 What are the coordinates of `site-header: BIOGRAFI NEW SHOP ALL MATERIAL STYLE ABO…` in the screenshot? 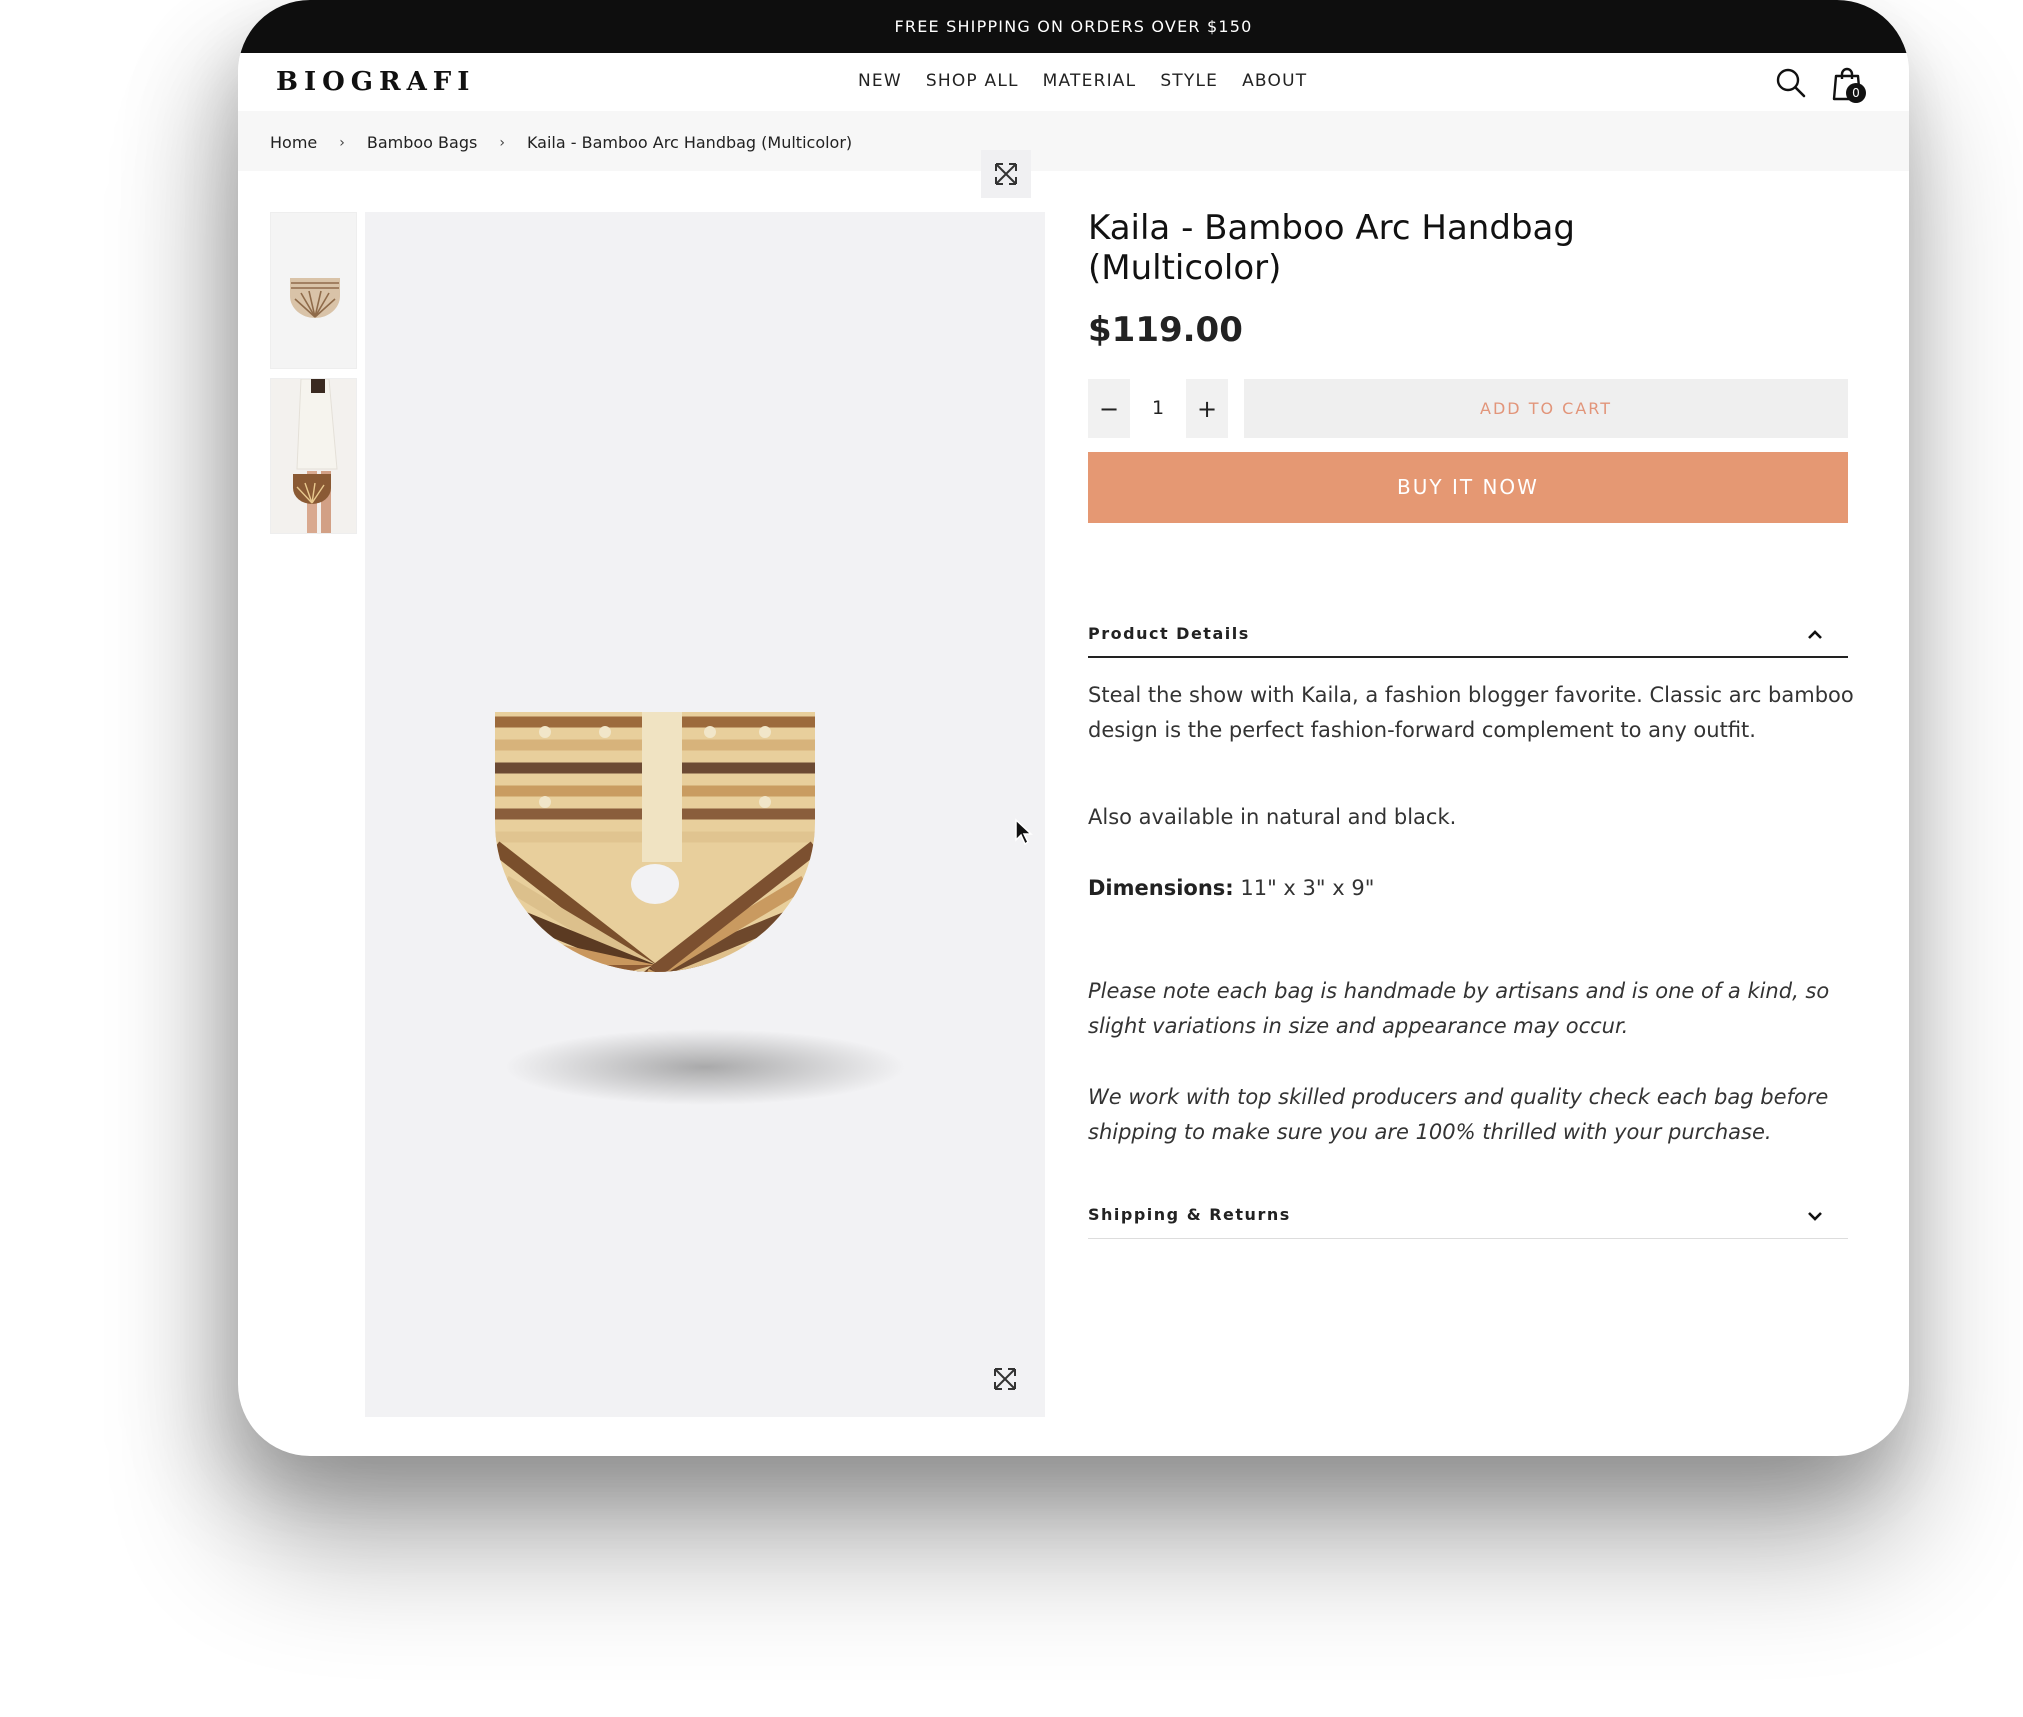 It's located at (1073, 82).